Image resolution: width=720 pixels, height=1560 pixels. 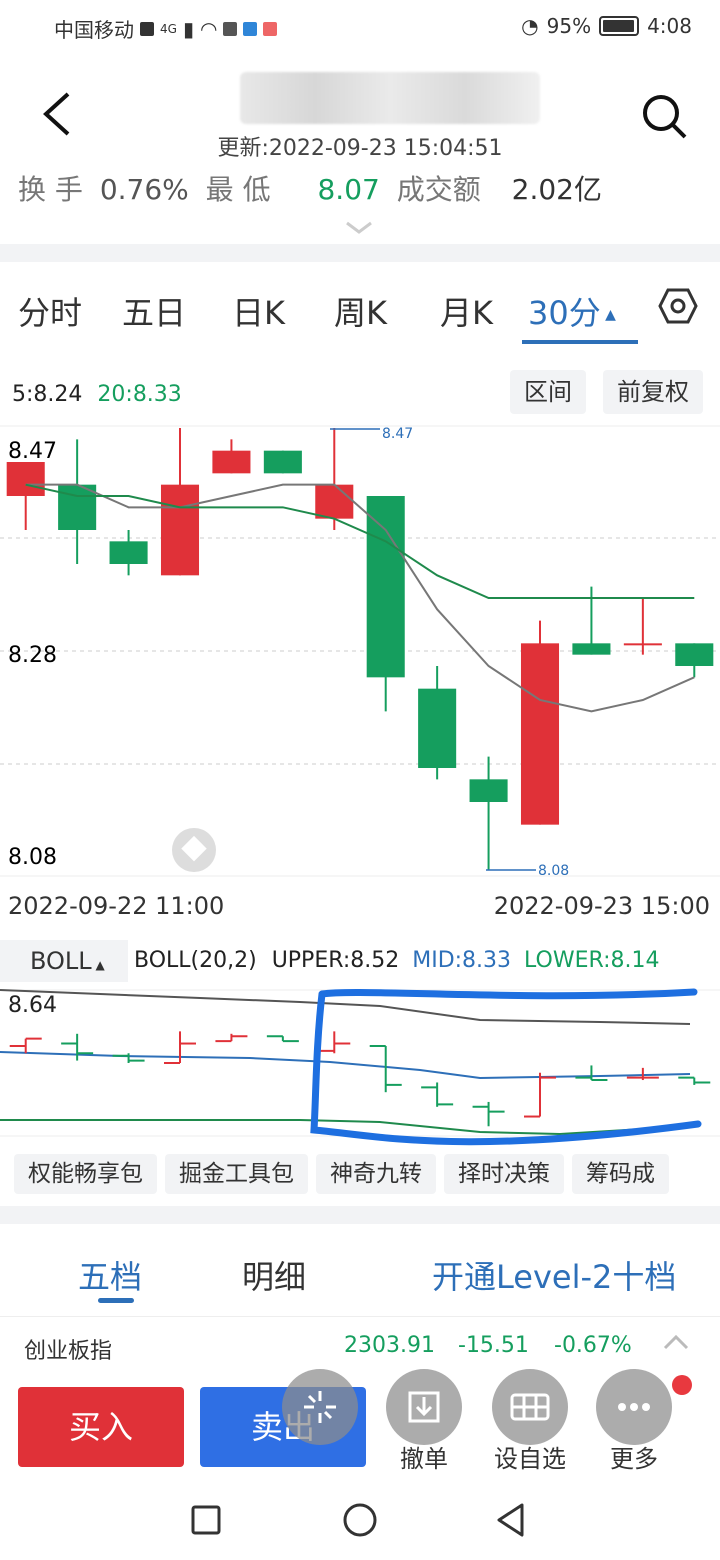 I want to click on boll-params: BOLL(20,2), so click(x=195, y=960).